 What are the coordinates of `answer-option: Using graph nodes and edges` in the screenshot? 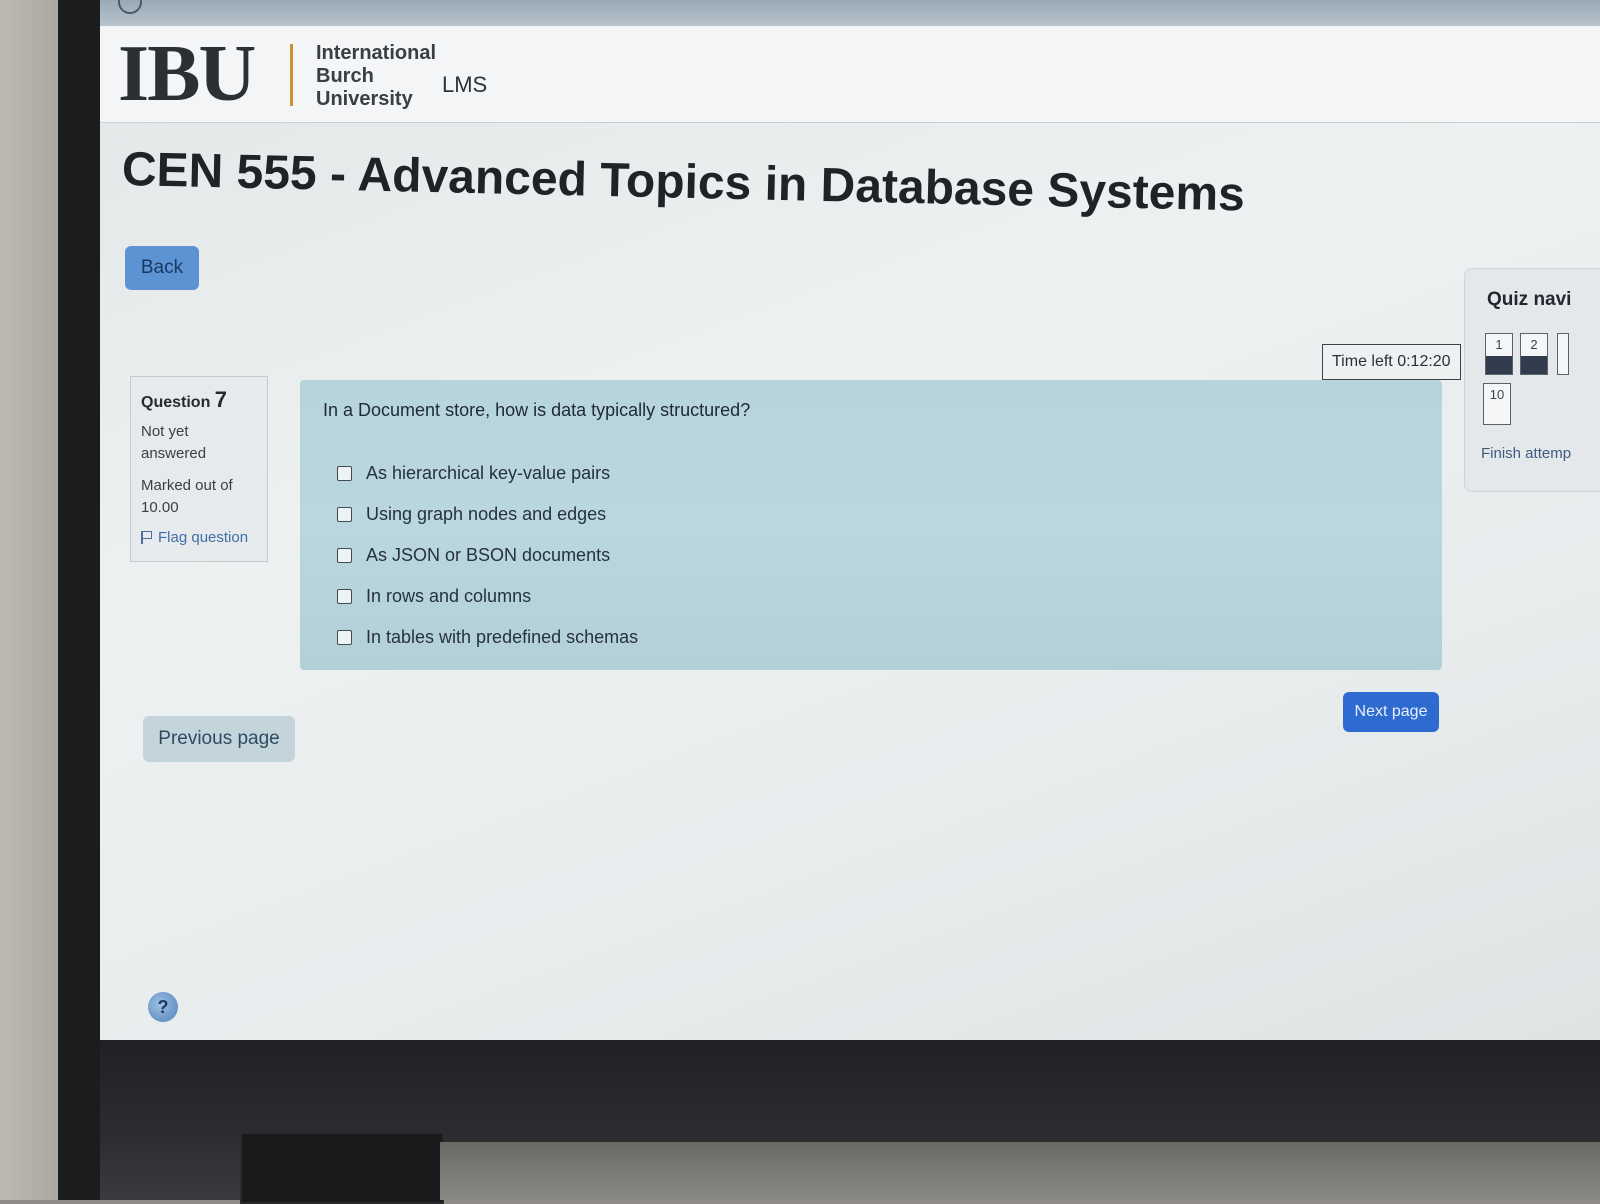 It's located at (871, 514).